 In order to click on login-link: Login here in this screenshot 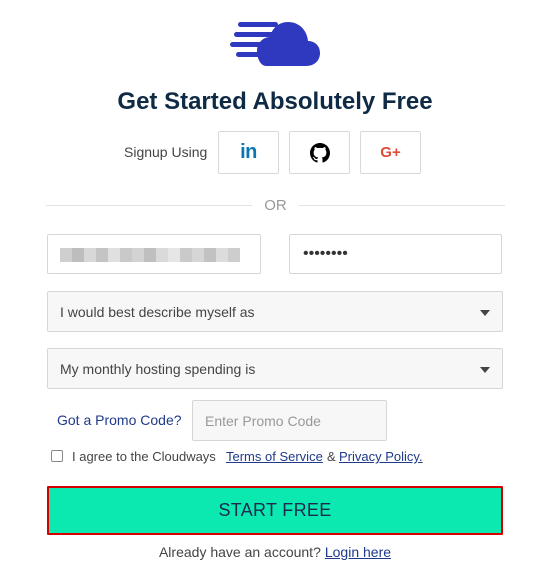, I will do `click(358, 552)`.